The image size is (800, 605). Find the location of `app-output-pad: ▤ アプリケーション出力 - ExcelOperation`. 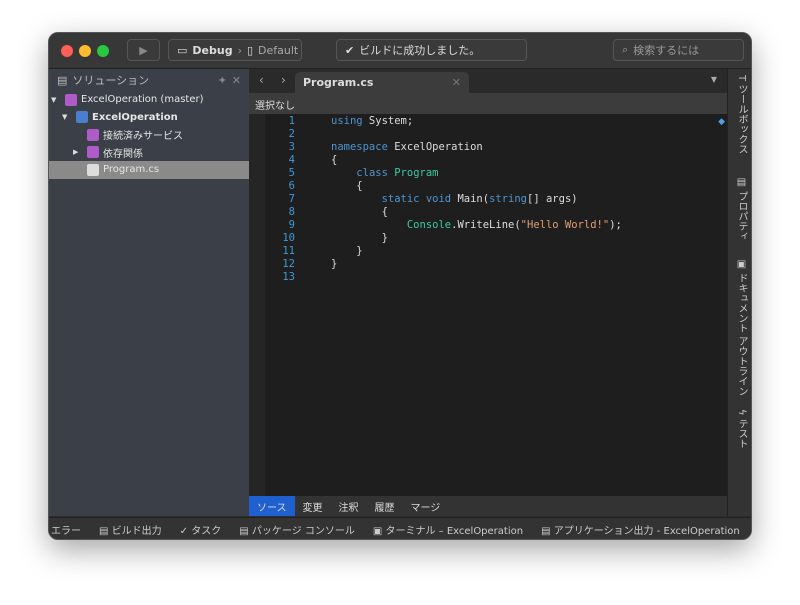

app-output-pad: ▤ アプリケーション出力 - ExcelOperation is located at coordinates (640, 529).